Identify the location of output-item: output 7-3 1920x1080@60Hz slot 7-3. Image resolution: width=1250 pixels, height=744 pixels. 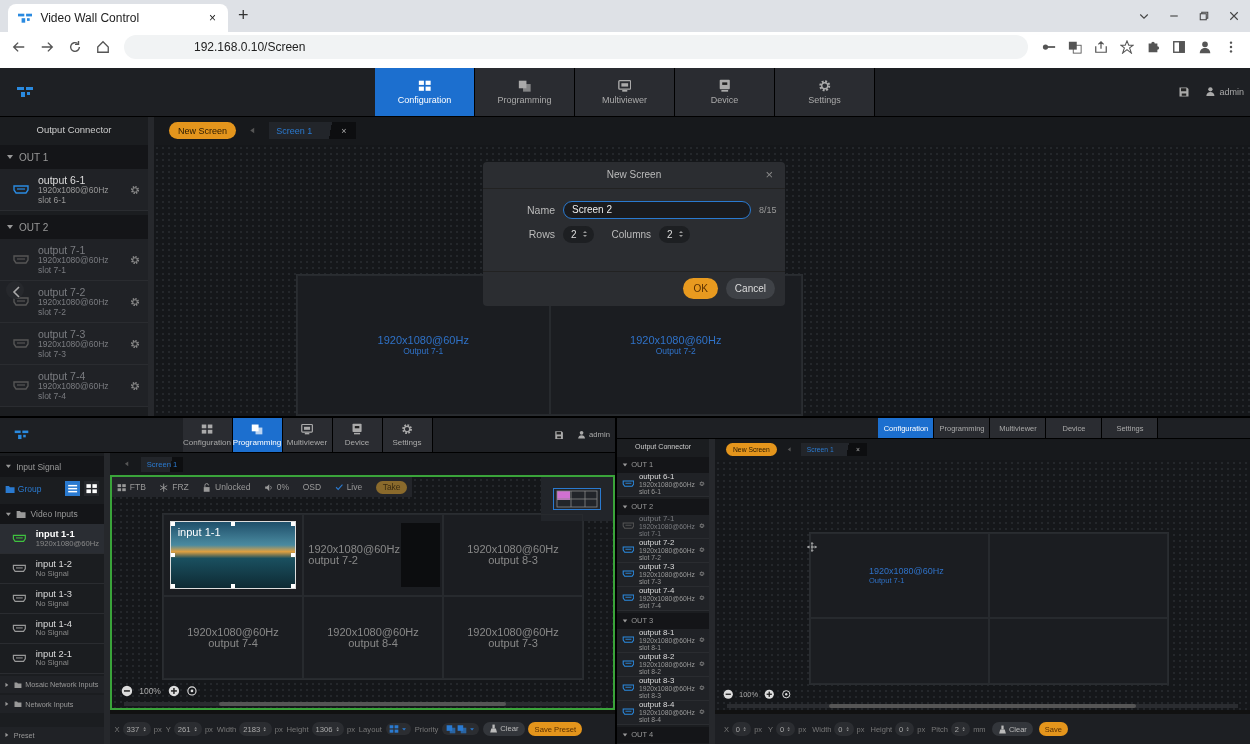
(74, 344).